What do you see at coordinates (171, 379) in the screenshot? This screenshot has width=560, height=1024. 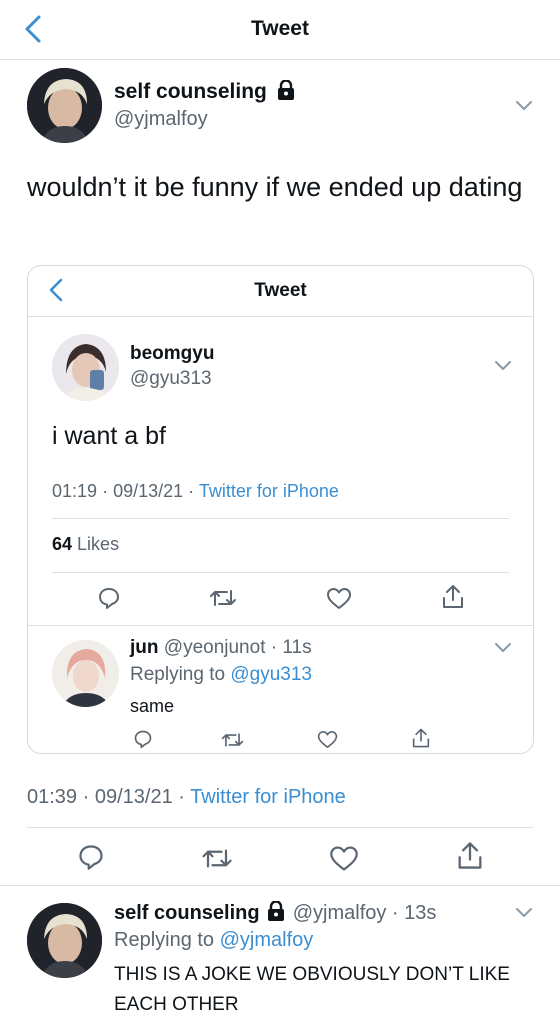 I see `handle: @gyu313` at bounding box center [171, 379].